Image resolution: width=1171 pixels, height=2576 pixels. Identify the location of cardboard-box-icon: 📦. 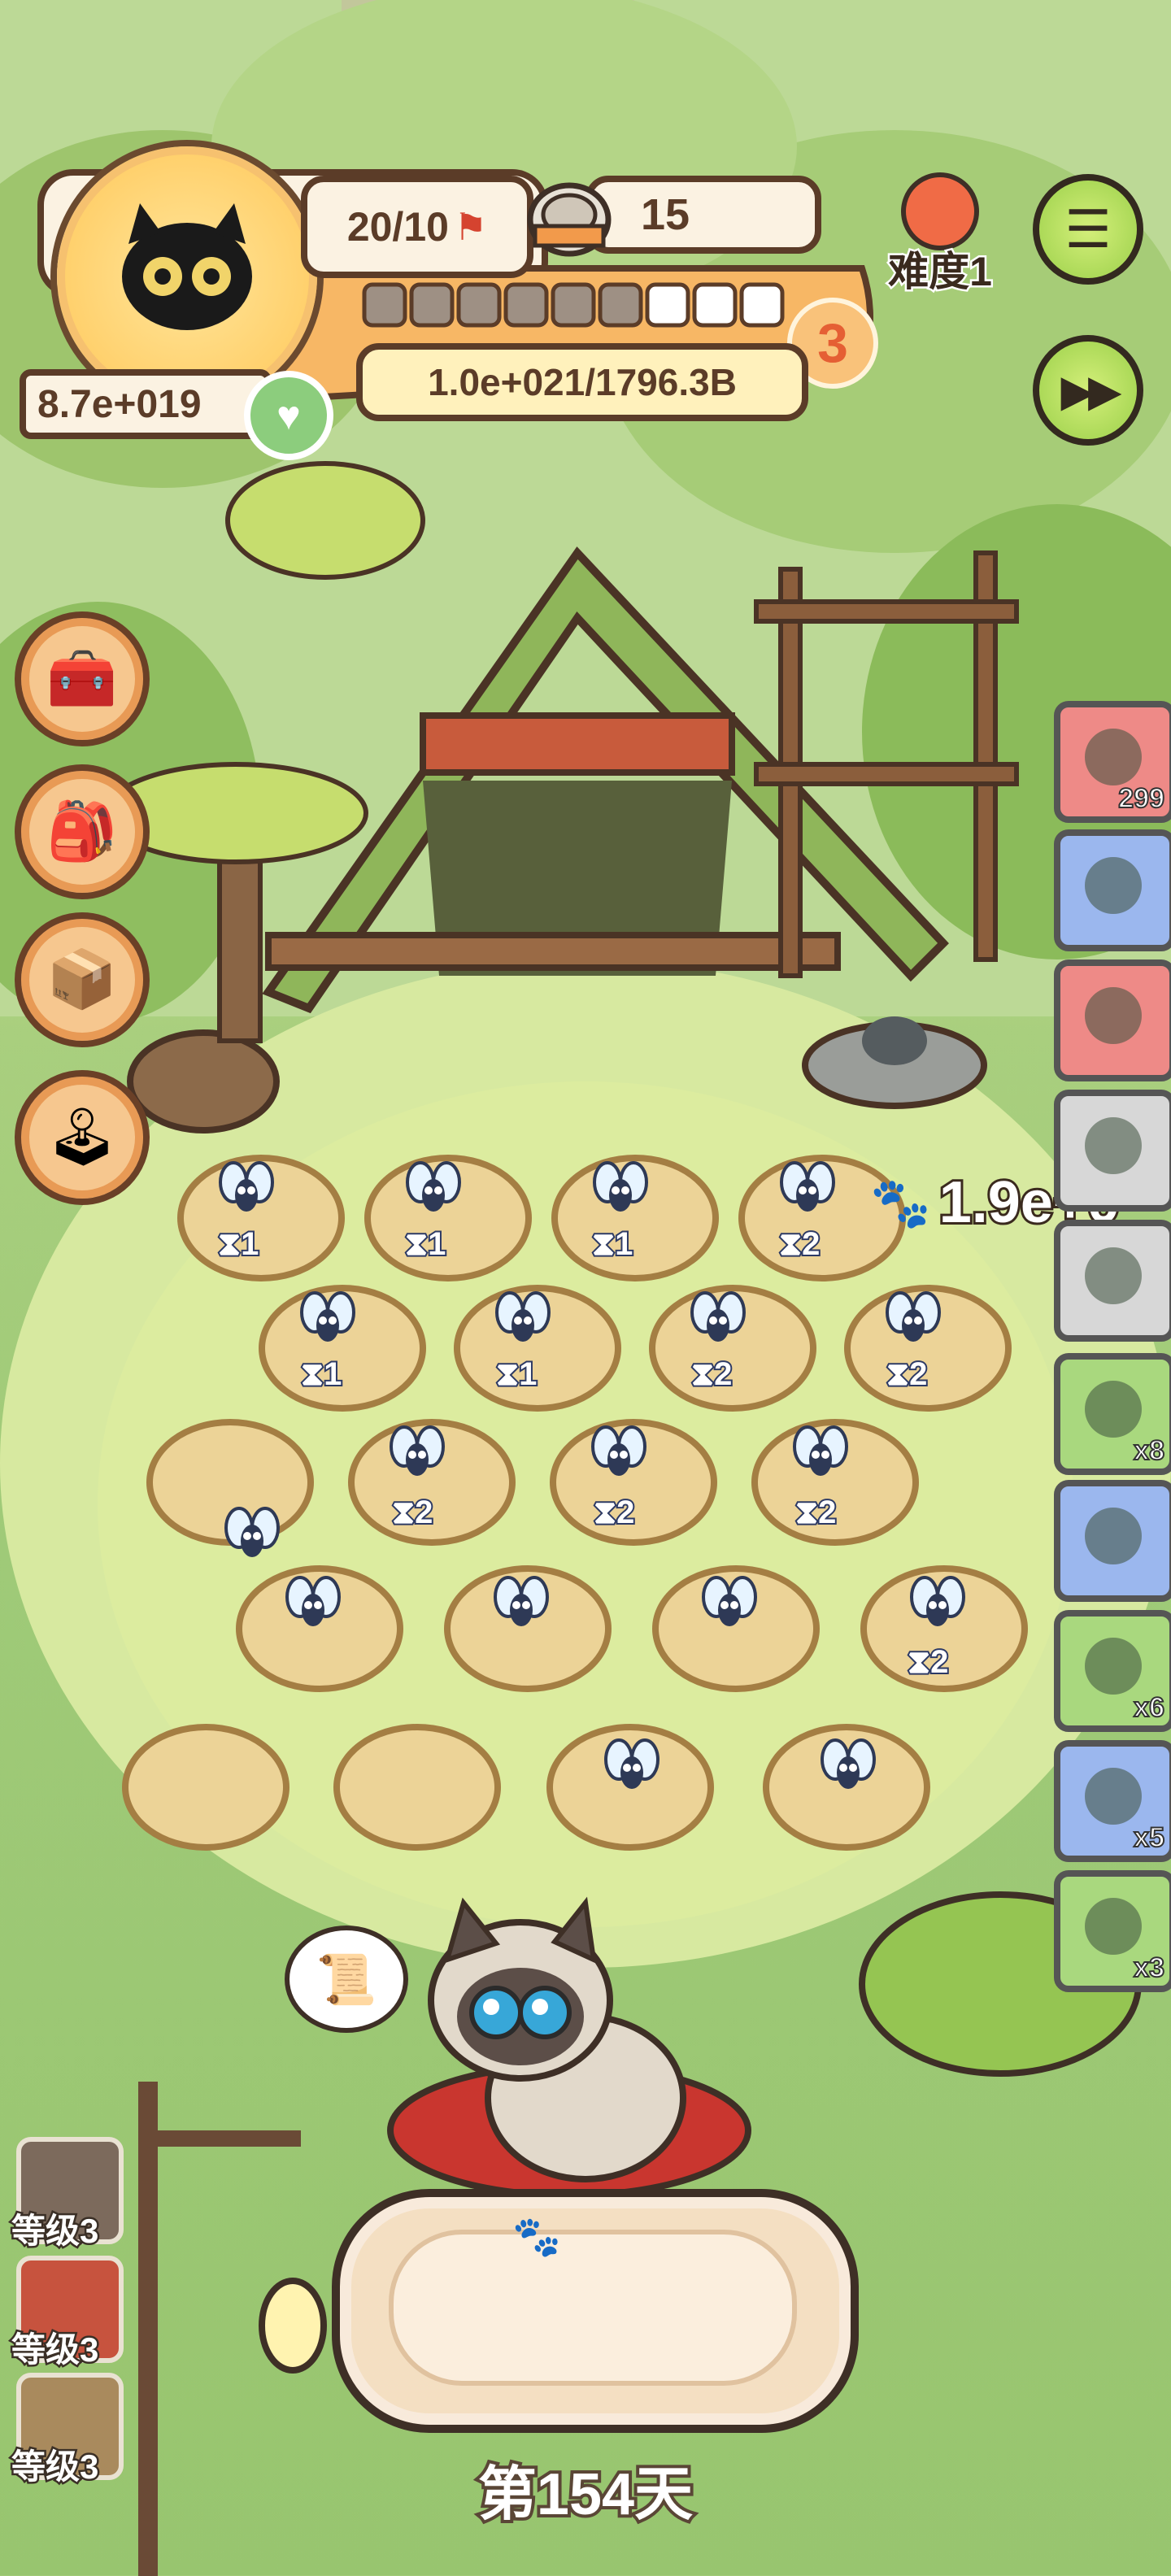
(82, 979).